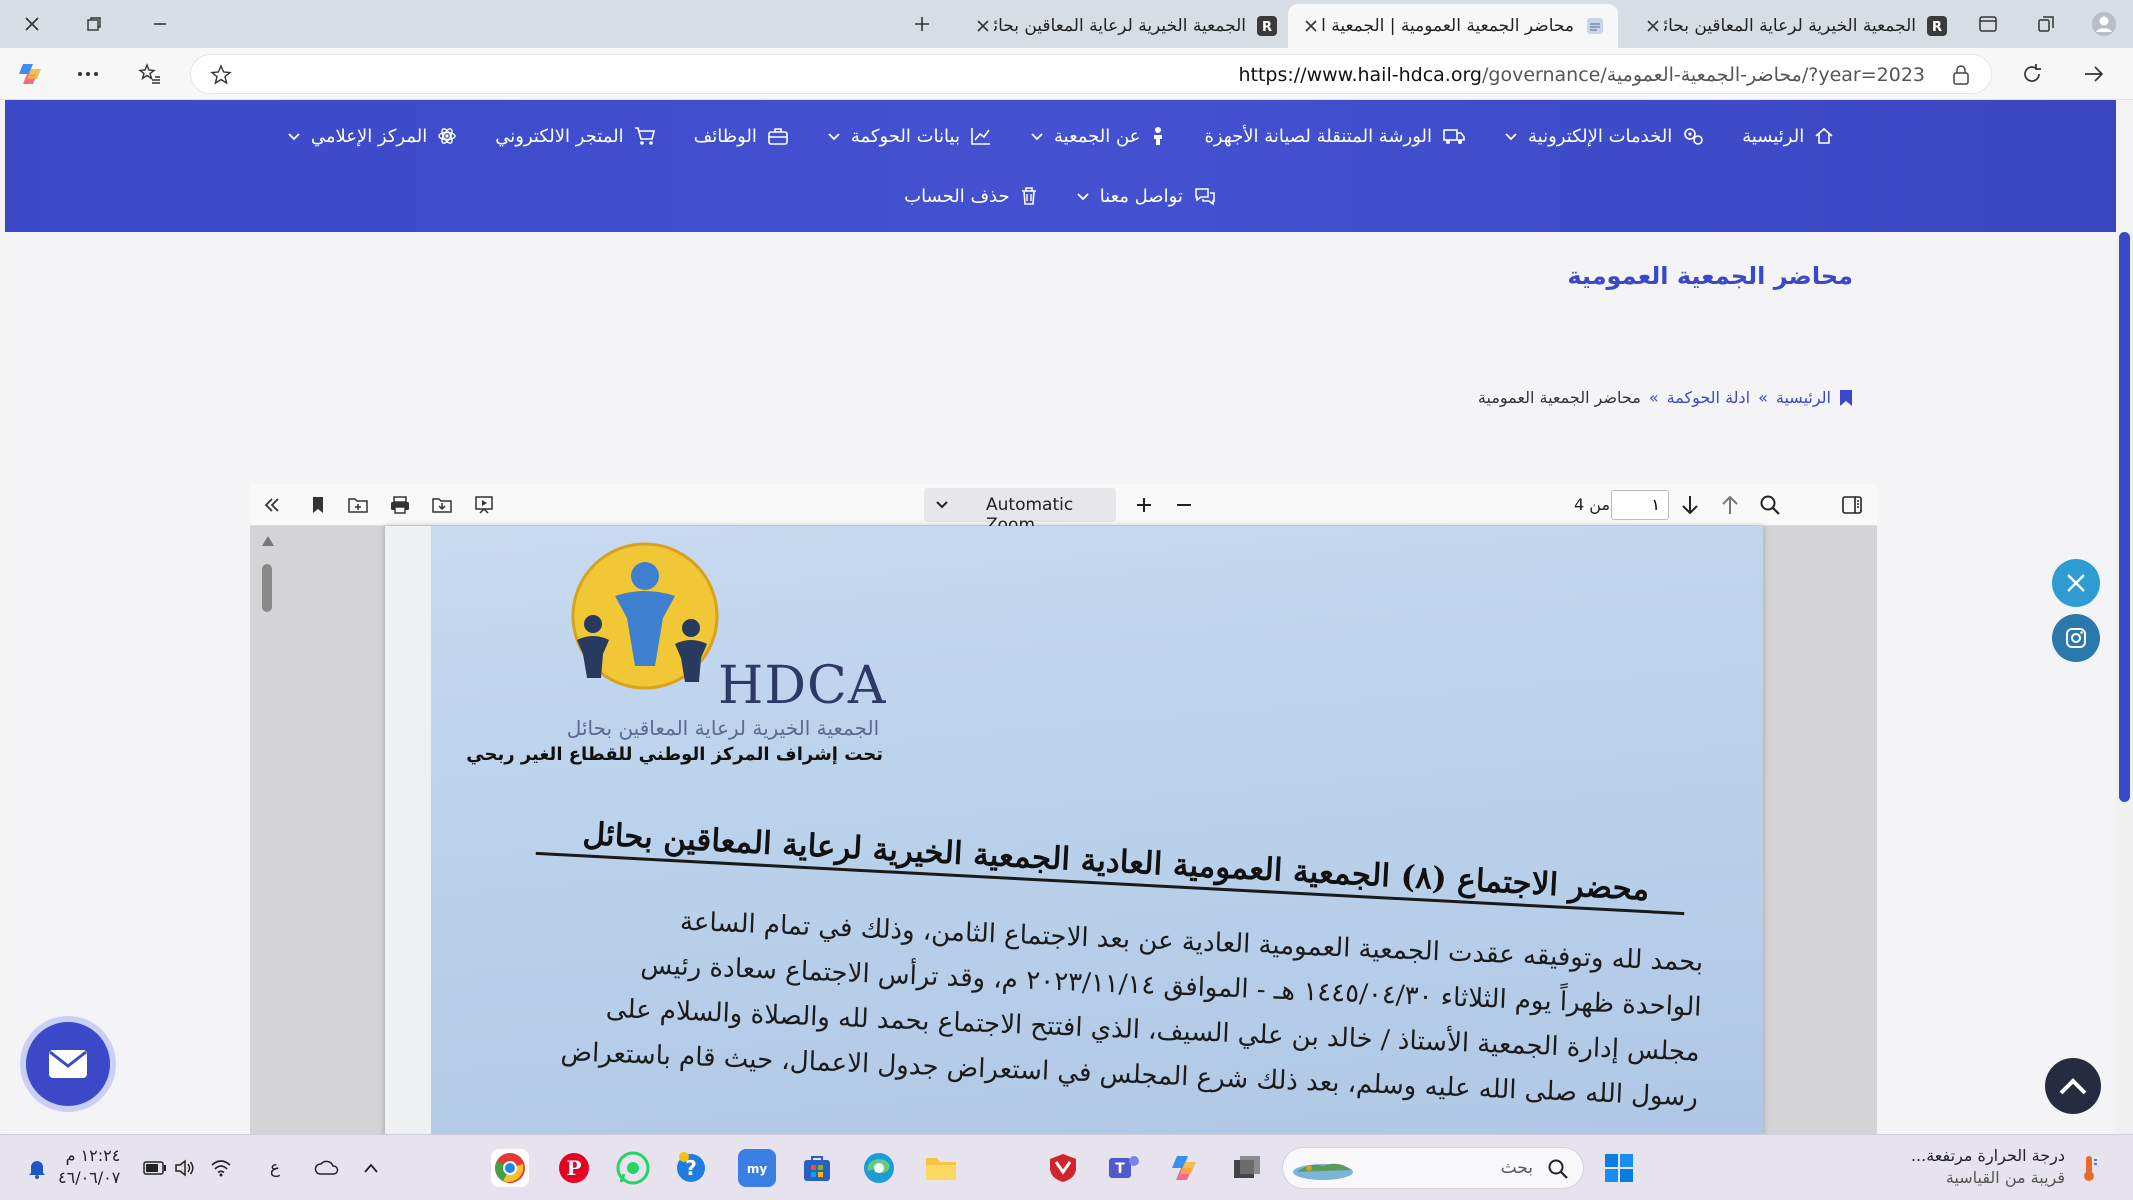 The width and height of the screenshot is (2133, 1200). What do you see at coordinates (2124, 517) in the screenshot?
I see `page-scroll-thumb` at bounding box center [2124, 517].